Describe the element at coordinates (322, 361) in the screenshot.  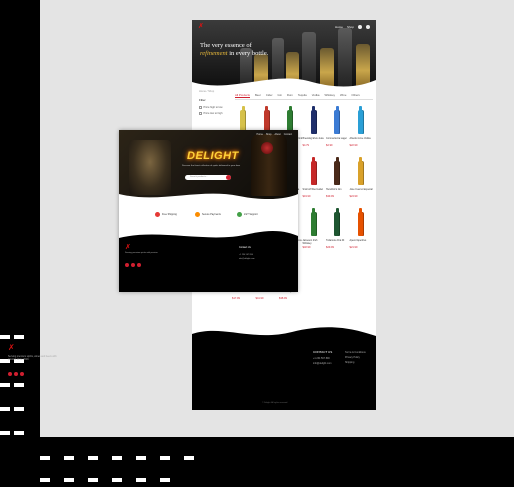
I see `footer-contact-list: +1 234 567 890 info@delight.com` at that location.